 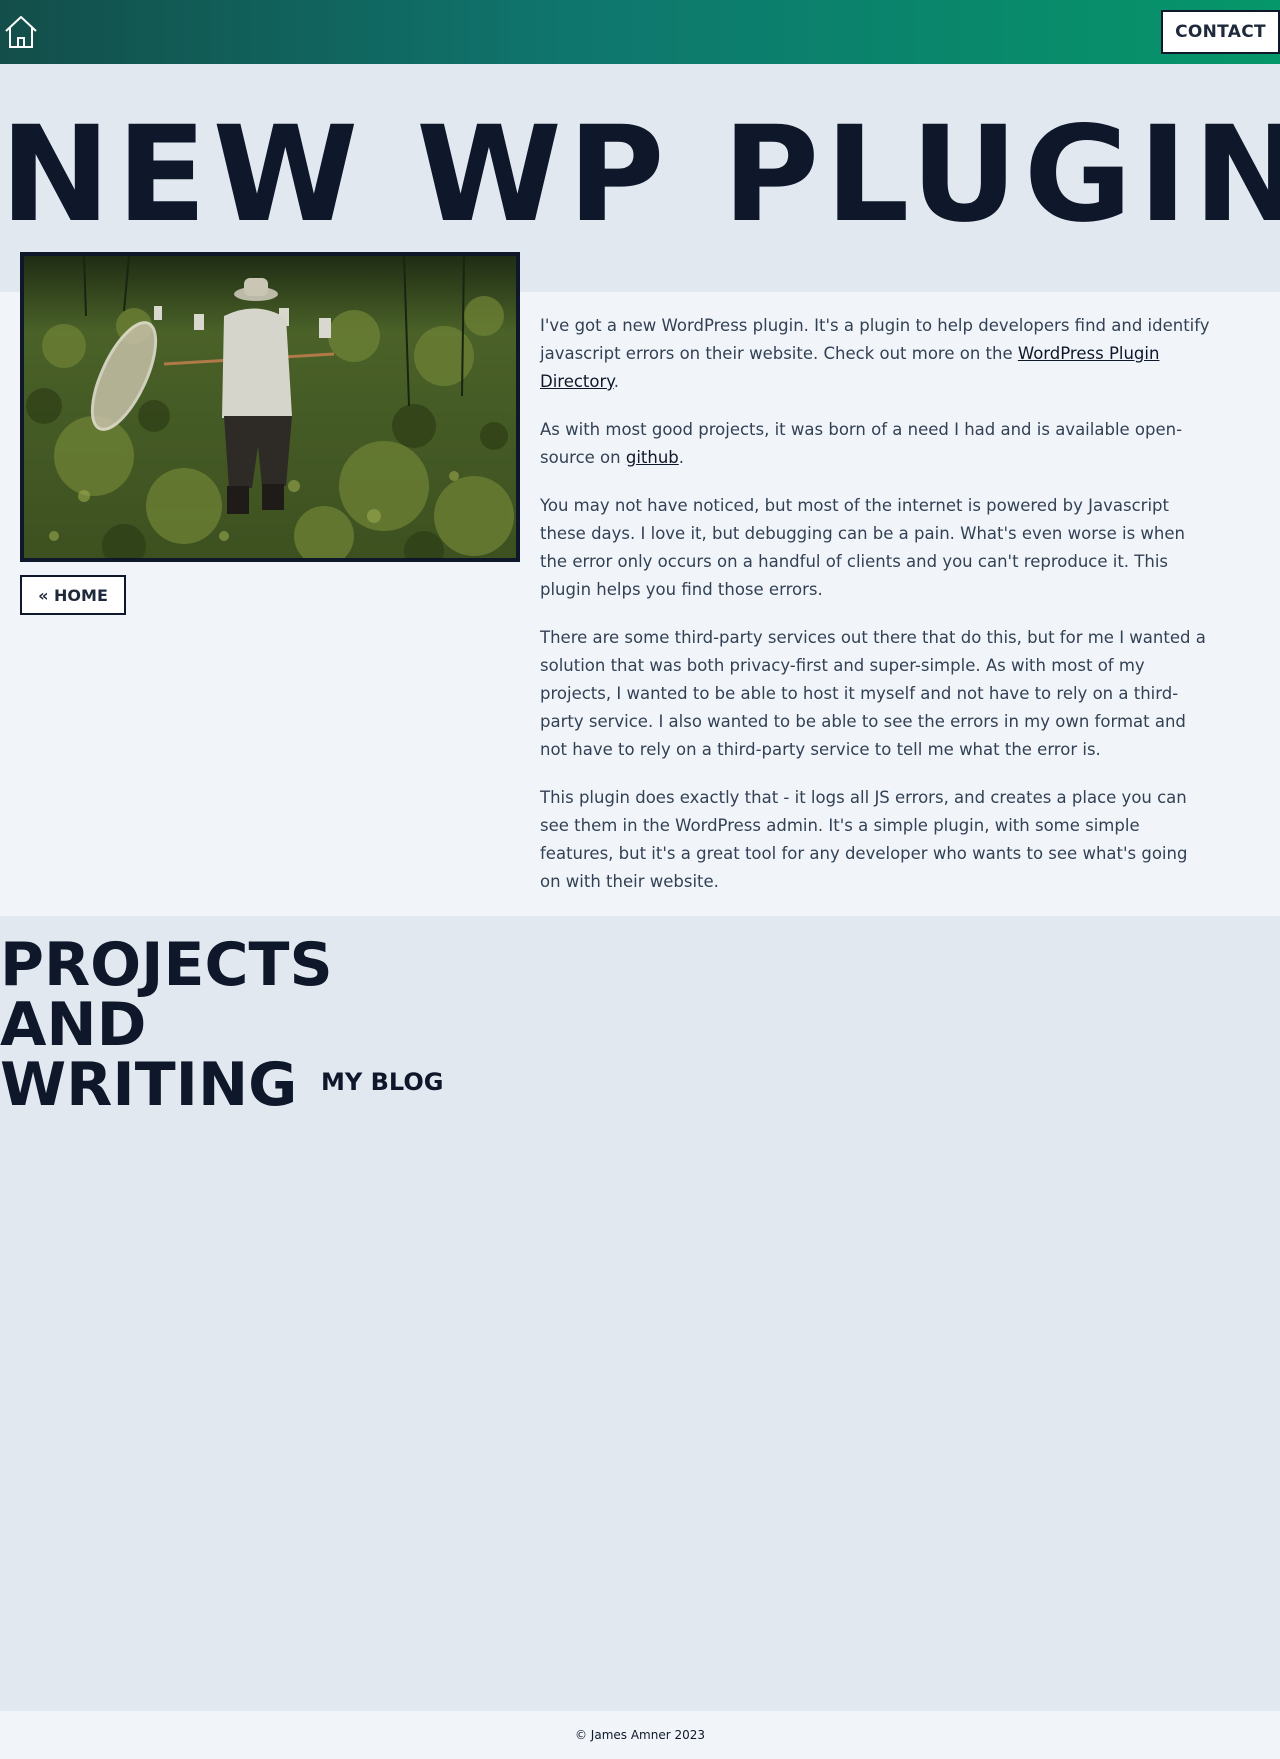 What do you see at coordinates (640, 32) in the screenshot?
I see `top-navbar: CONTACT` at bounding box center [640, 32].